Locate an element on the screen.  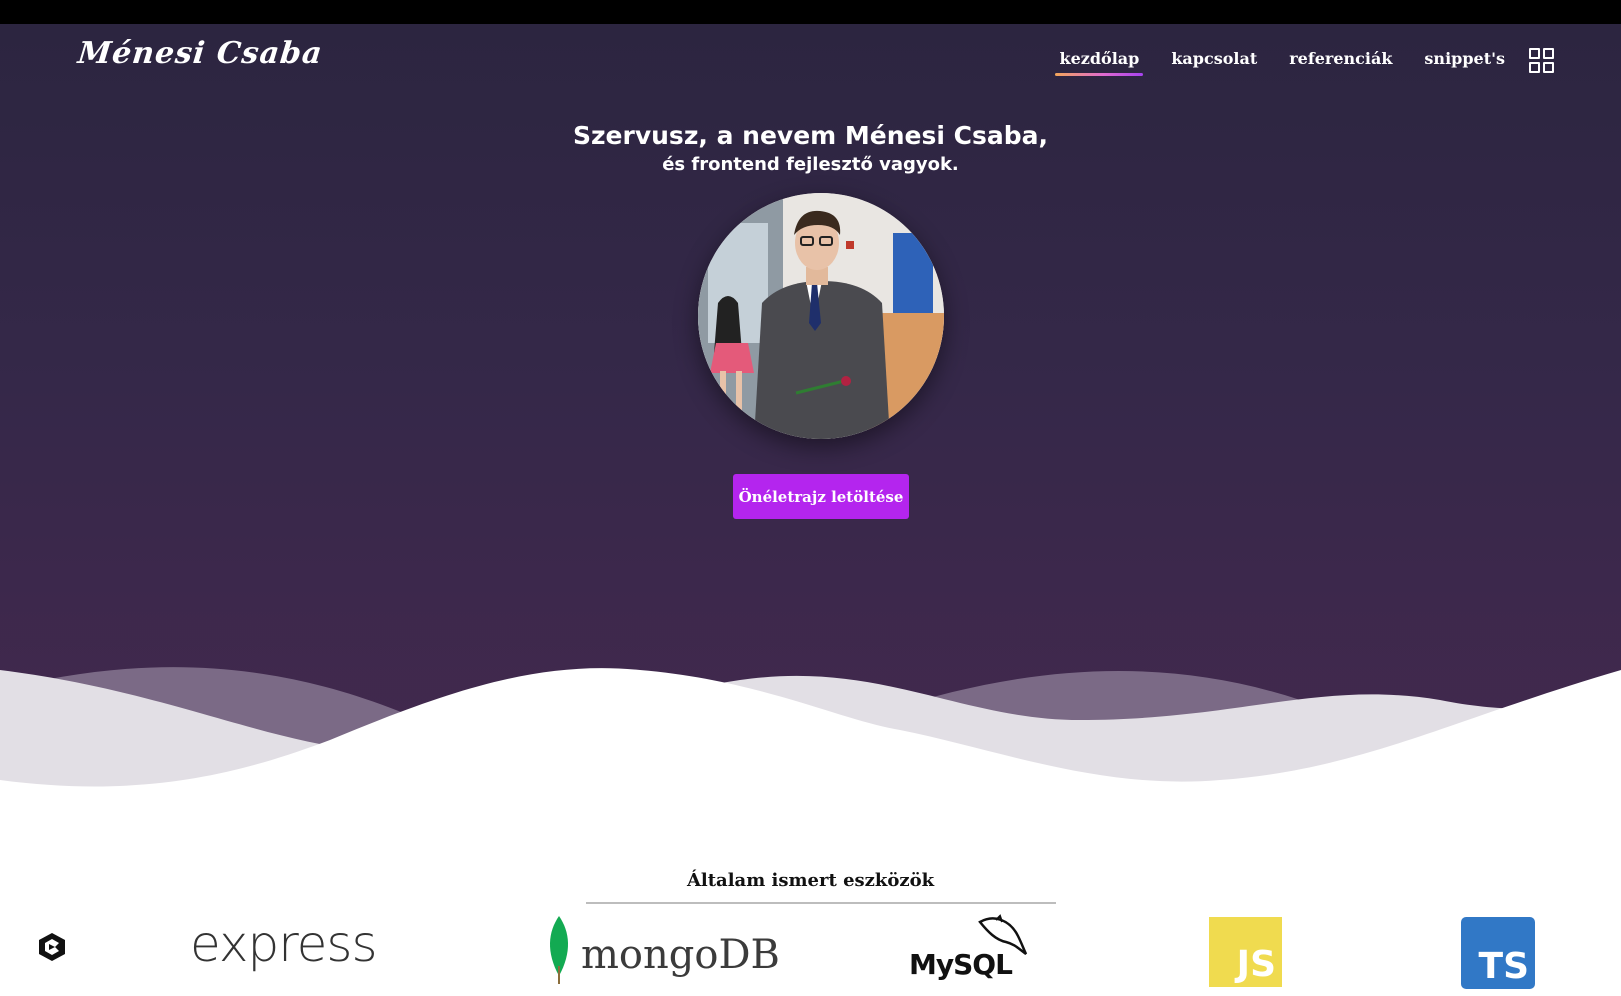
window-top-bar is located at coordinates (810, 12).